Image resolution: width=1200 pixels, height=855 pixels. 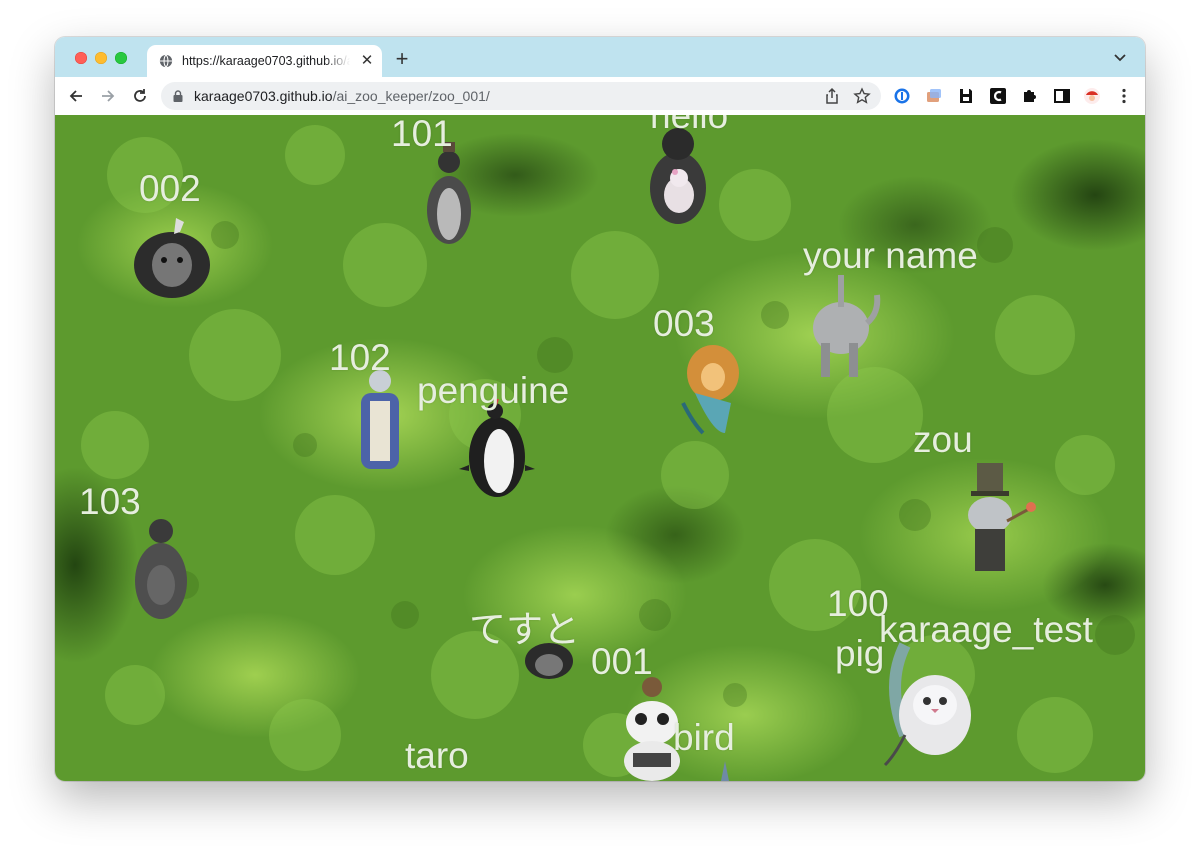 What do you see at coordinates (1124, 96) in the screenshot?
I see `more-menu-icon` at bounding box center [1124, 96].